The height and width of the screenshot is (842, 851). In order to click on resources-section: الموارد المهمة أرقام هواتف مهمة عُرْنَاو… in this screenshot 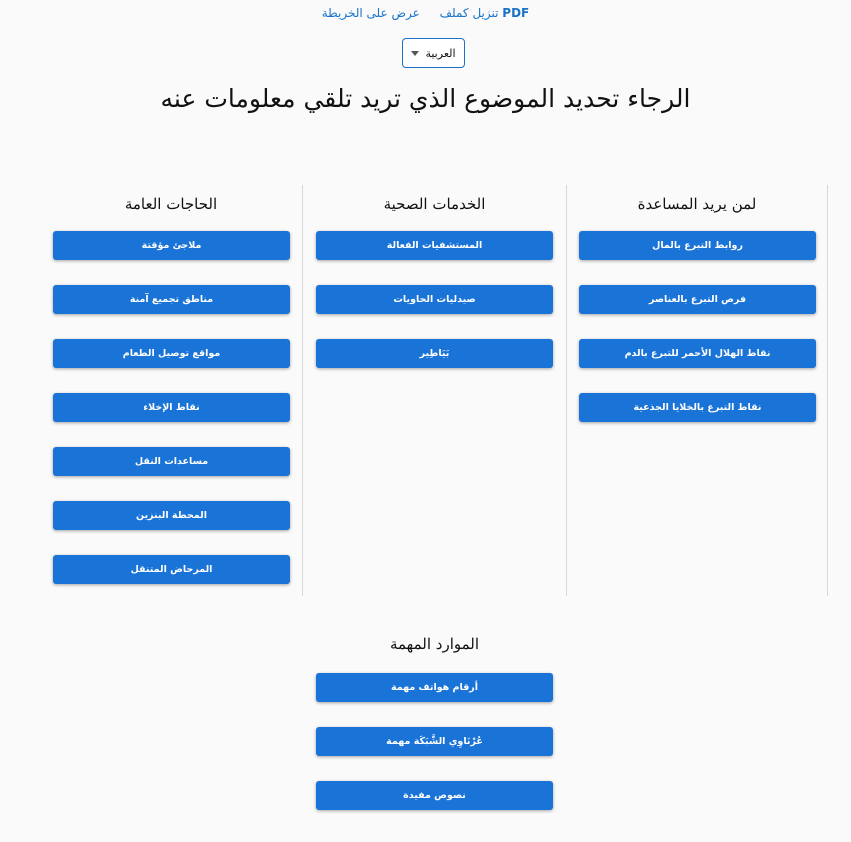, I will do `click(434, 722)`.